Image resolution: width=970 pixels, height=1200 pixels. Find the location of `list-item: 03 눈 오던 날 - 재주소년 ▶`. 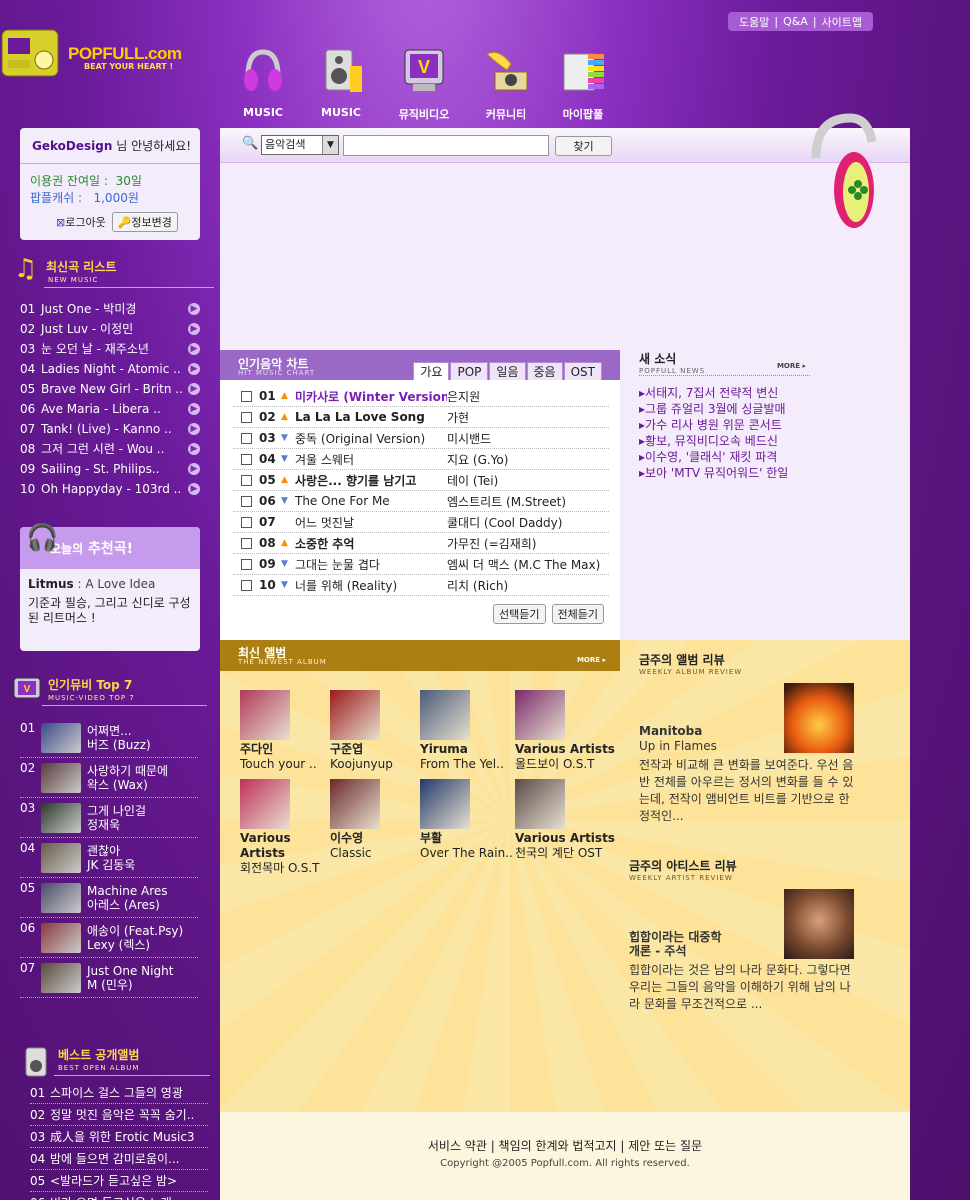

list-item: 03 눈 오던 날 - 재주소년 ▶ is located at coordinates (110, 349).